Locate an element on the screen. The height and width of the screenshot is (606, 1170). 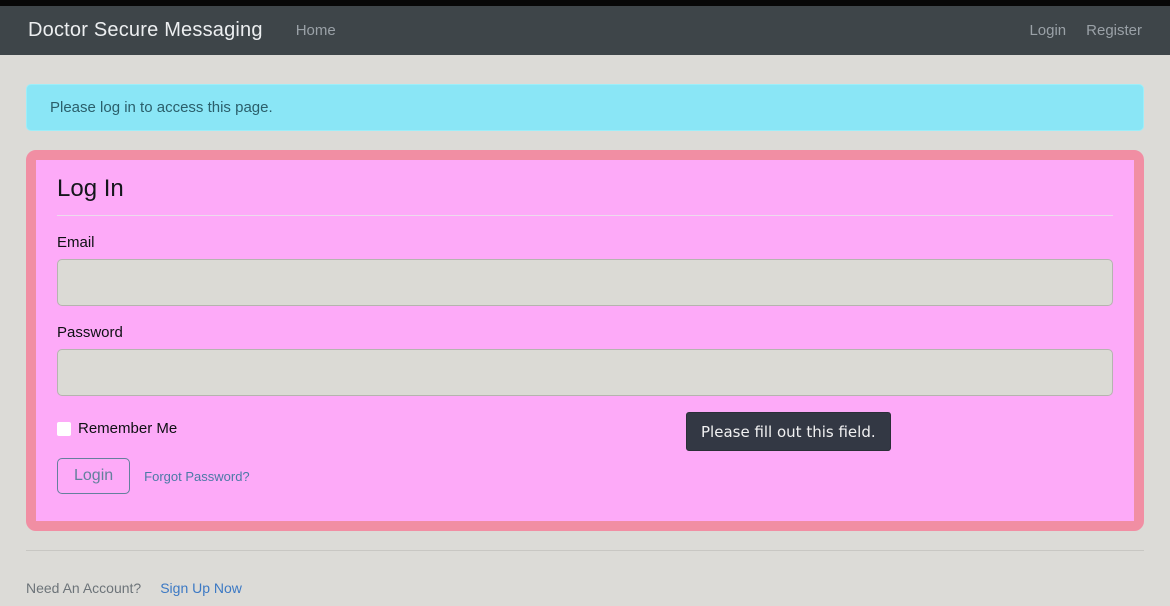
nav-link-register: Register is located at coordinates (1114, 30).